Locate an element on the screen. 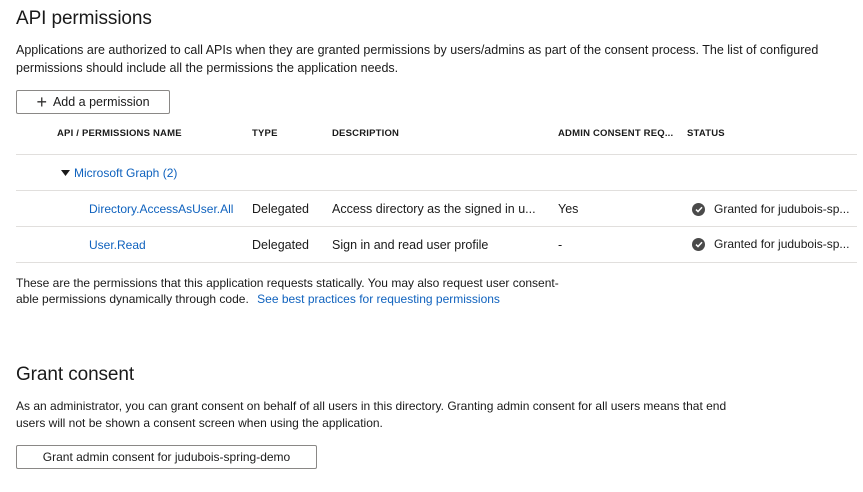  plus-icon: + is located at coordinates (41, 102).